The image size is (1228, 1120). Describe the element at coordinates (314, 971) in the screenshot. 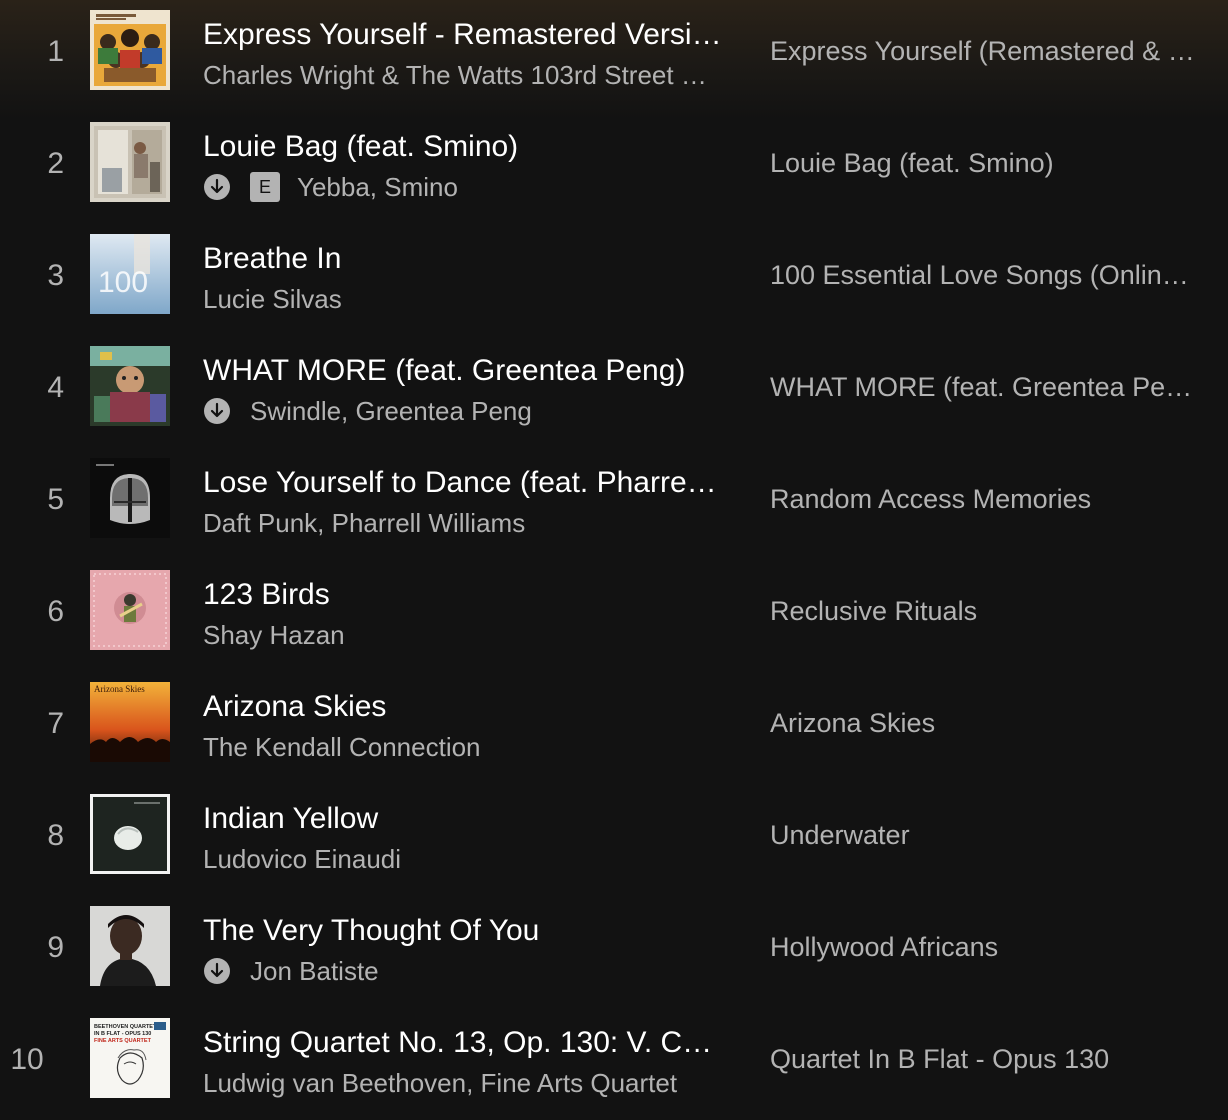

I see `track-artists: Jon Batiste` at that location.